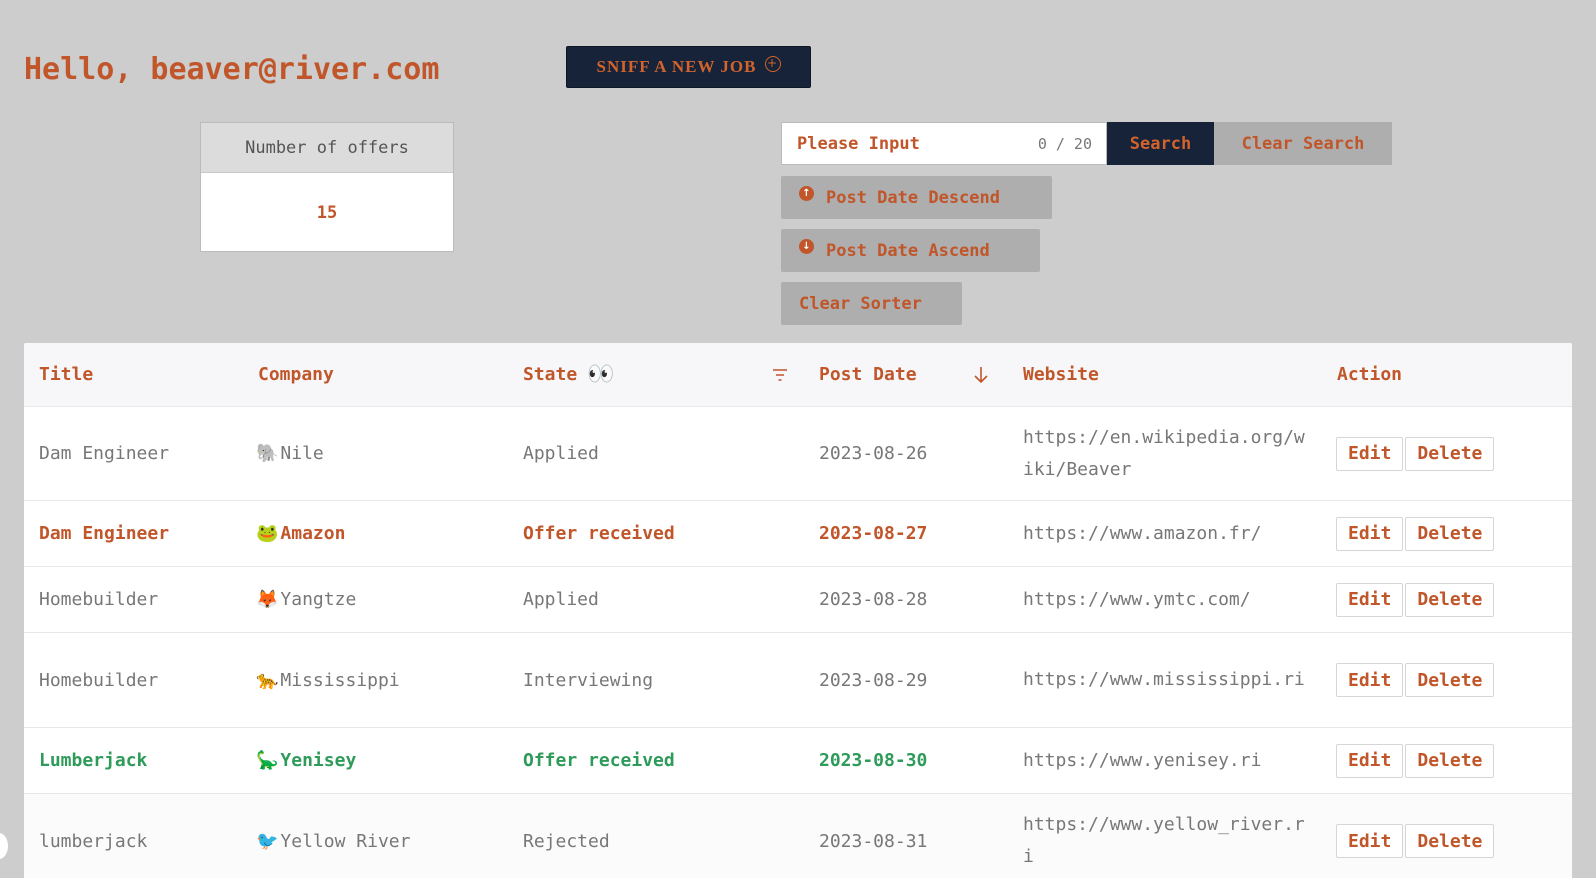  What do you see at coordinates (806, 193) in the screenshot?
I see `arrow-up-circle-icon: ↑` at bounding box center [806, 193].